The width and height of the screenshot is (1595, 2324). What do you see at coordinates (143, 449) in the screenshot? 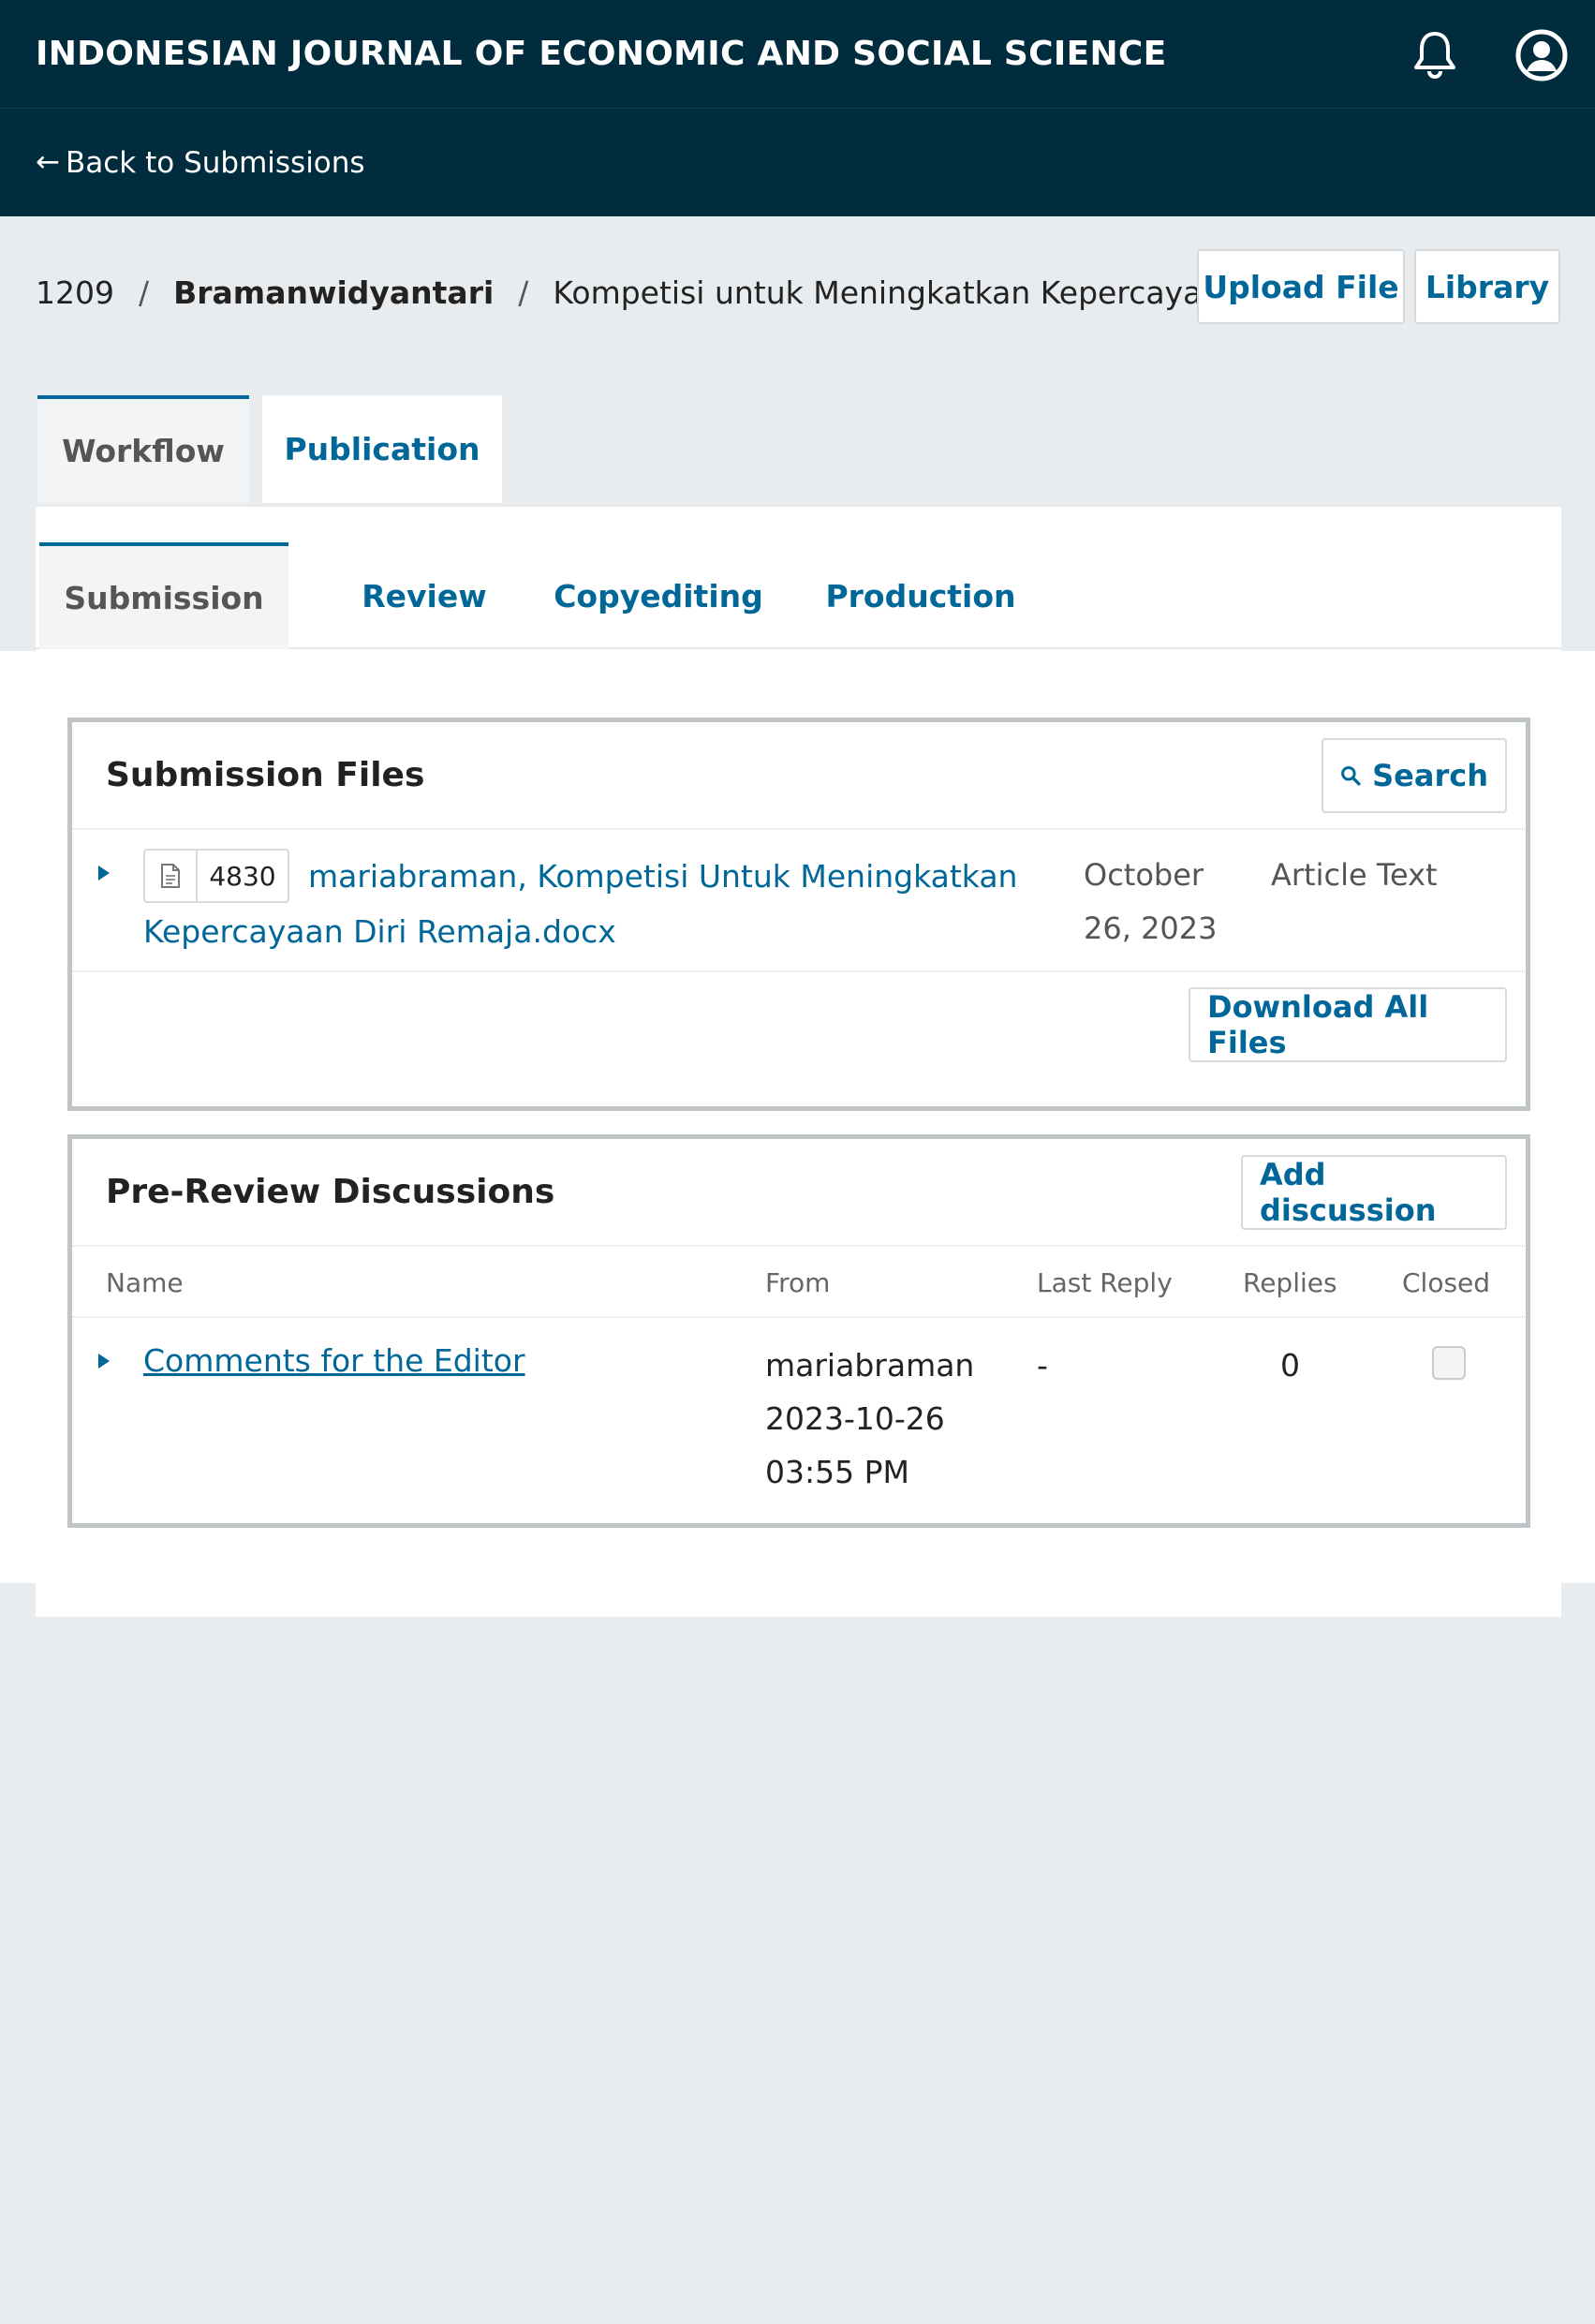
I see `tab-workflow: Workflow` at bounding box center [143, 449].